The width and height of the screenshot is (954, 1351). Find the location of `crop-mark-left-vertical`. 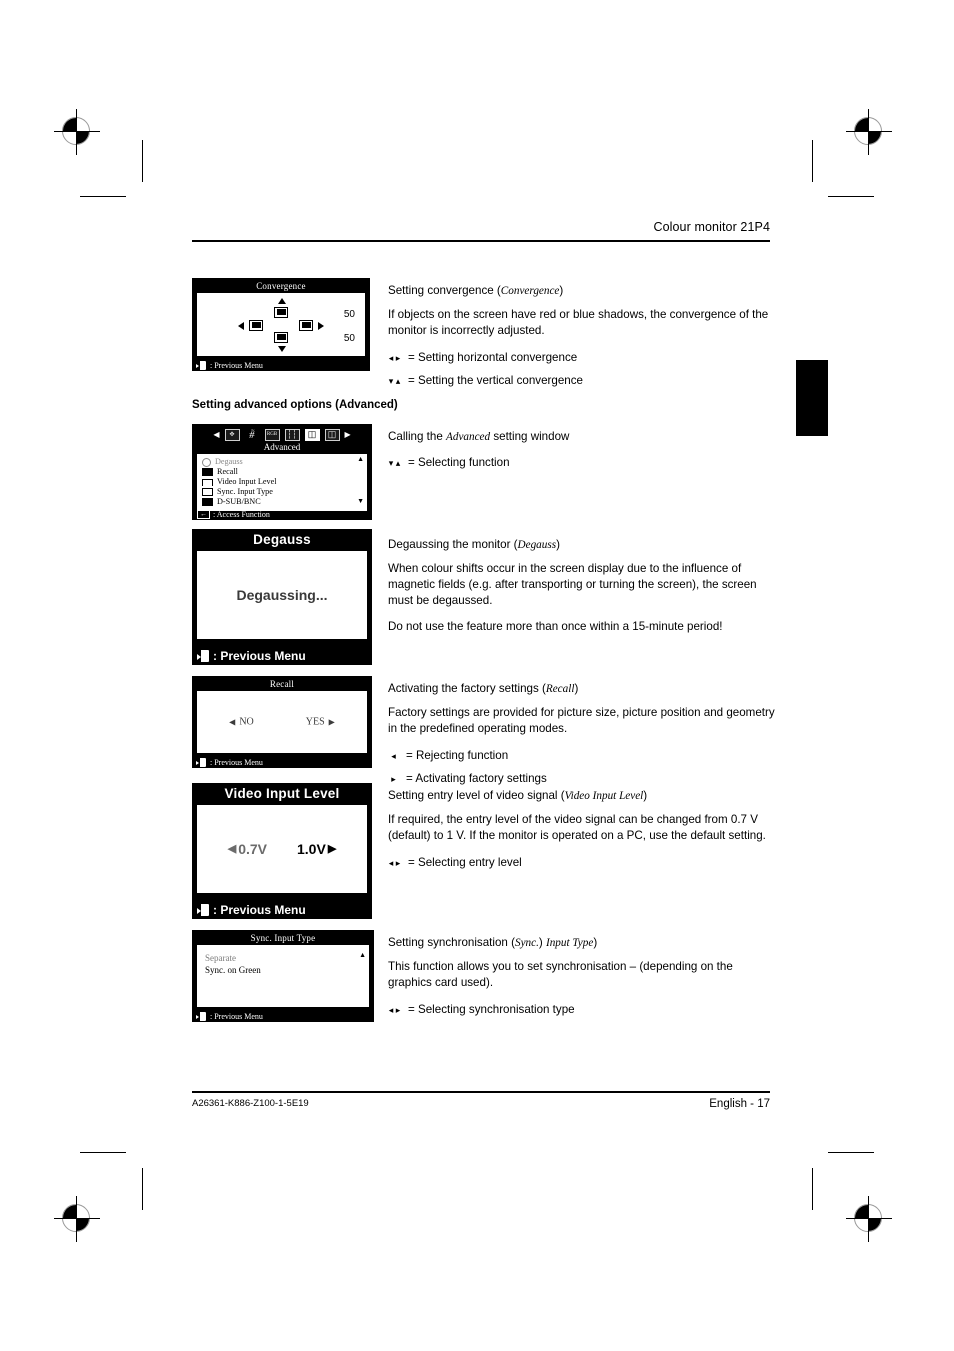

crop-mark-left-vertical is located at coordinates (142, 161).